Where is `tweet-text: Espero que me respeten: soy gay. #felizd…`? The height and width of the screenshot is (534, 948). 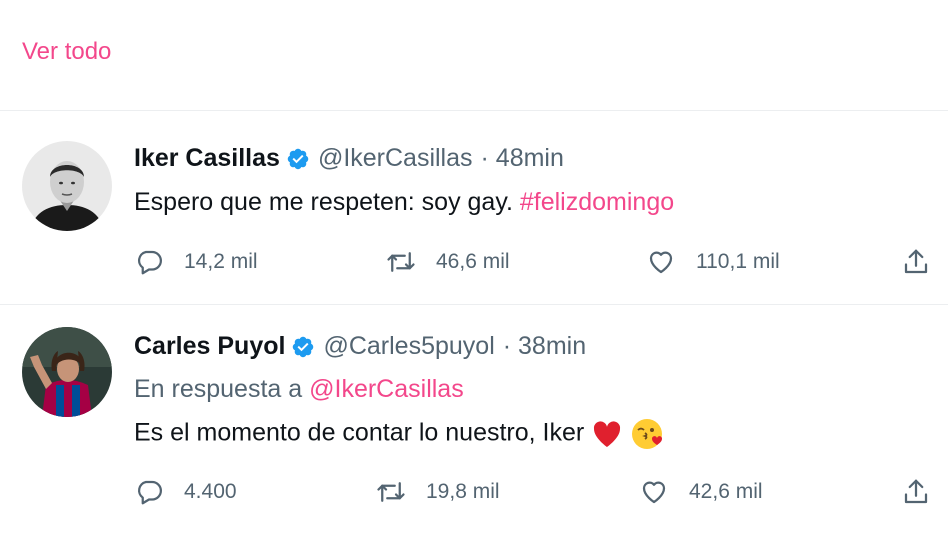
tweet-text: Espero que me respeten: soy gay. #felizd… is located at coordinates (404, 202).